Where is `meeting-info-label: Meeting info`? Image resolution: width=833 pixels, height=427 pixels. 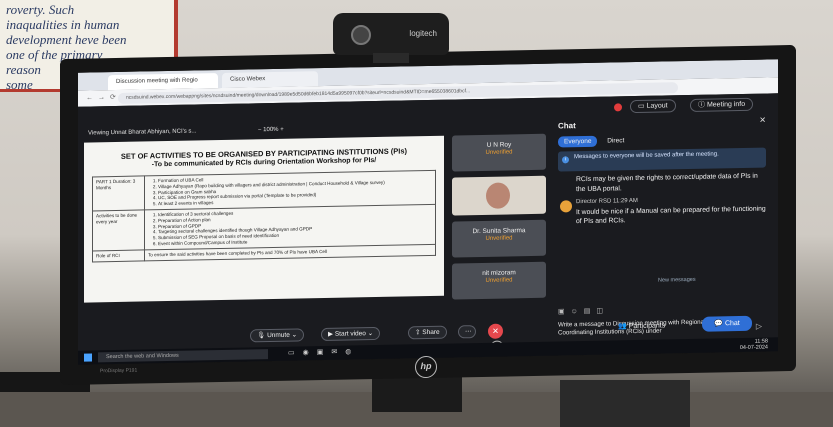
meeting-info-label: Meeting info is located at coordinates (726, 104).